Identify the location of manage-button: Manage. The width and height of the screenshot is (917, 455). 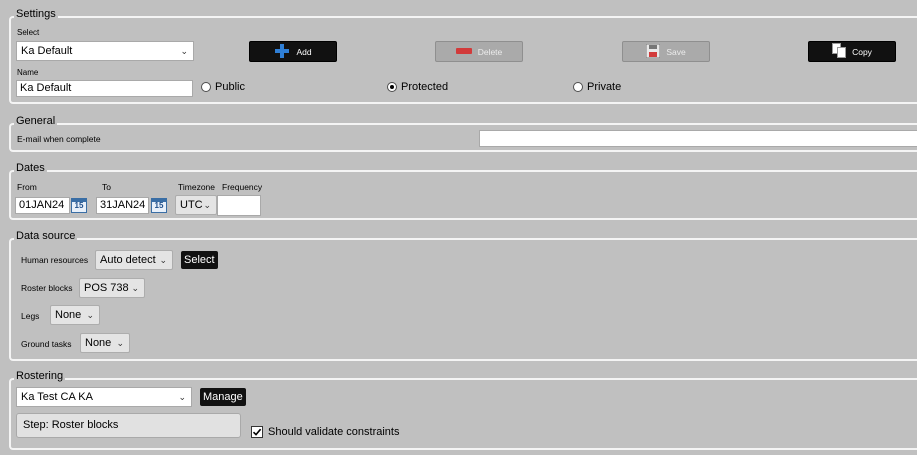
(223, 397).